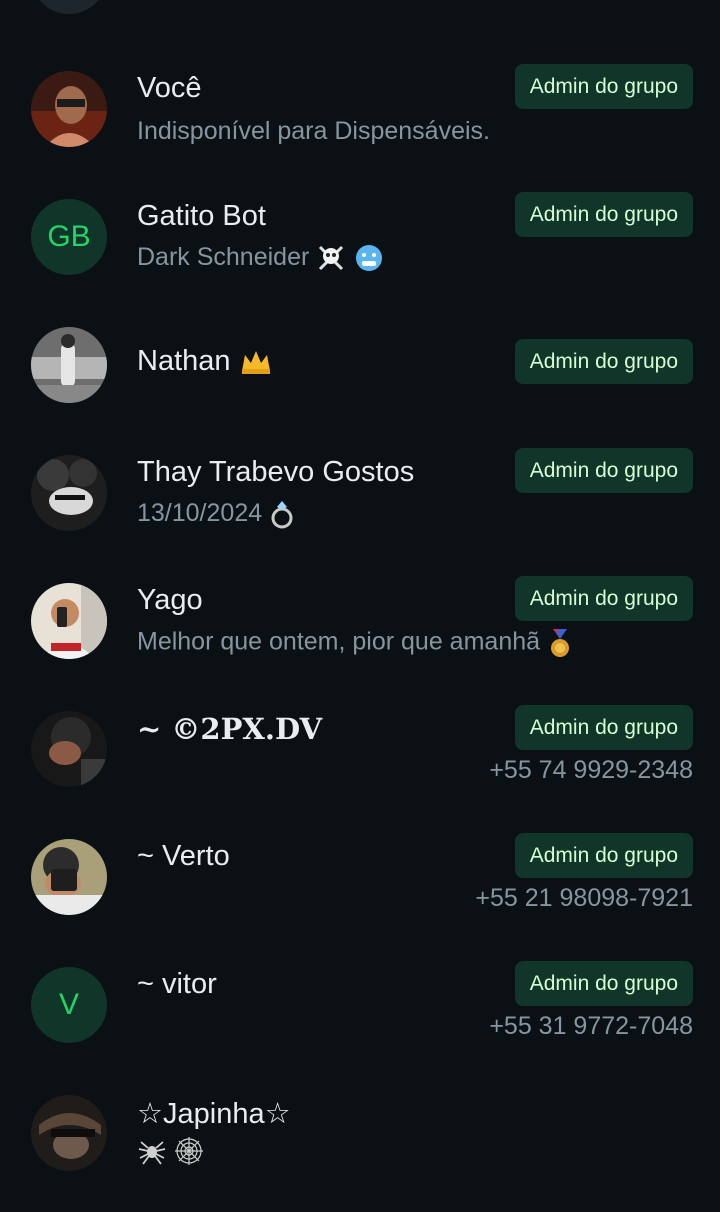  I want to click on participant-name: Você, so click(169, 88).